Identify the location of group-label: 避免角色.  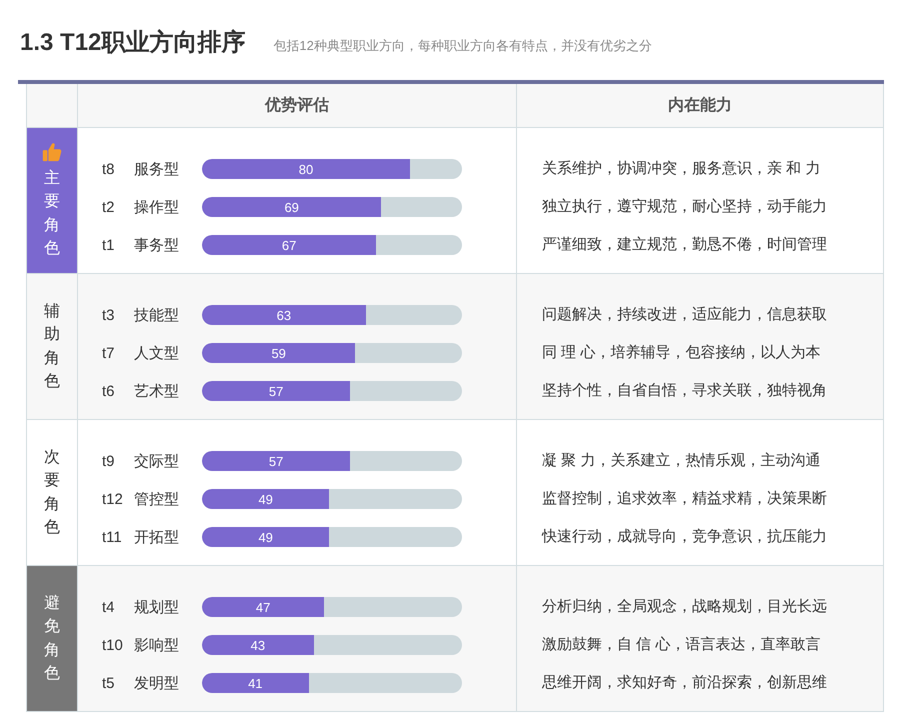
(52, 639).